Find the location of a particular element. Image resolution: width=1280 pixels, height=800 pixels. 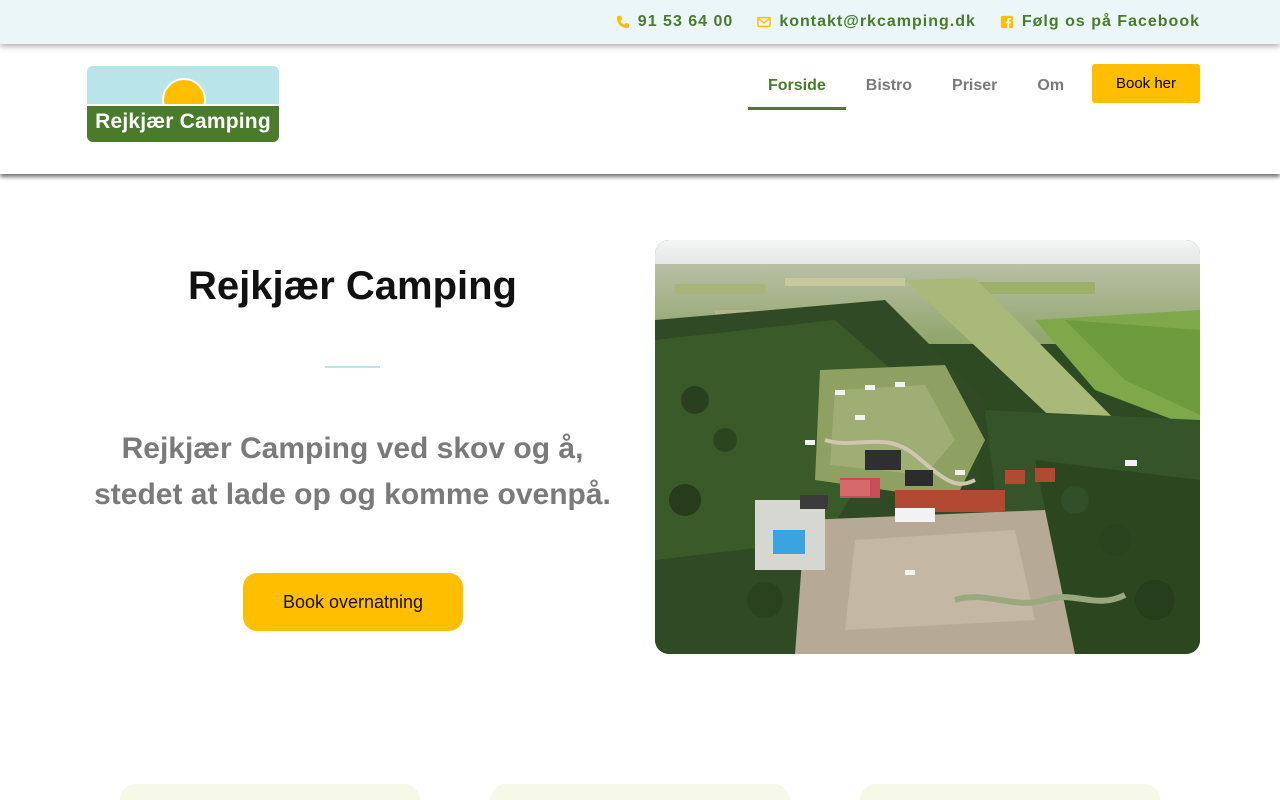

nav-item-bistro: Bistro is located at coordinates (889, 87).